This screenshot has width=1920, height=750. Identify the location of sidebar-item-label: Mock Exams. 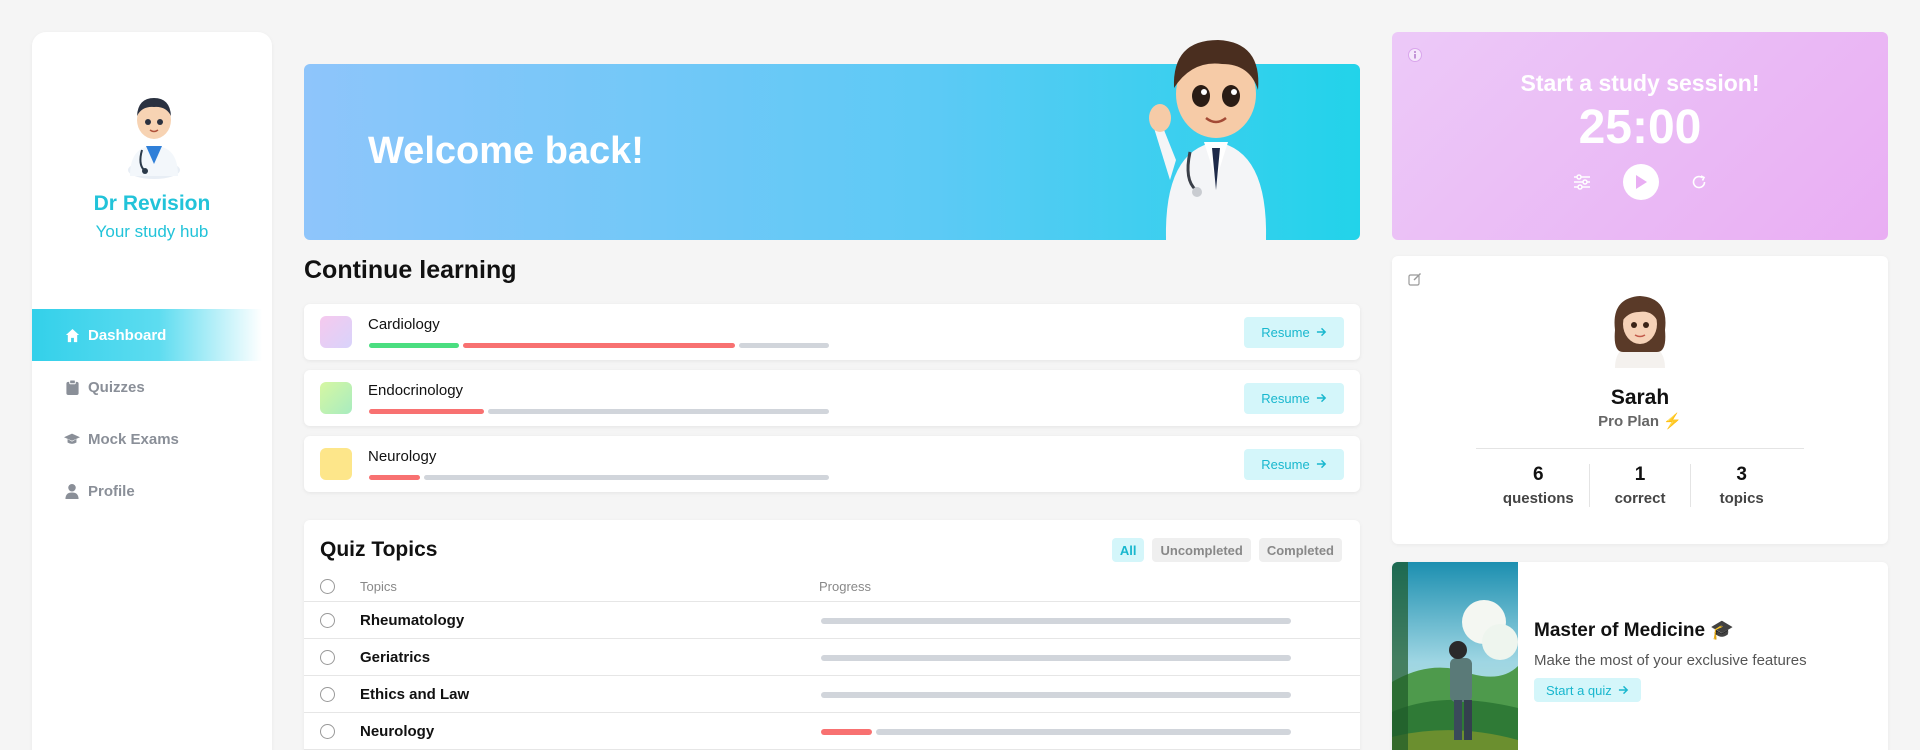
(133, 439).